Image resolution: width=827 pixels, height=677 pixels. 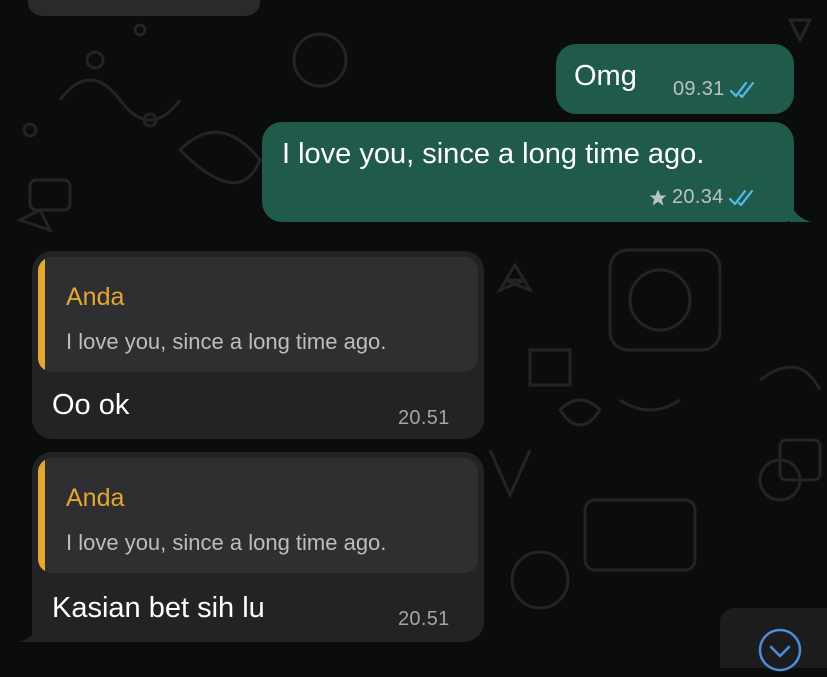 I want to click on message-meta: 20.34, so click(x=702, y=197).